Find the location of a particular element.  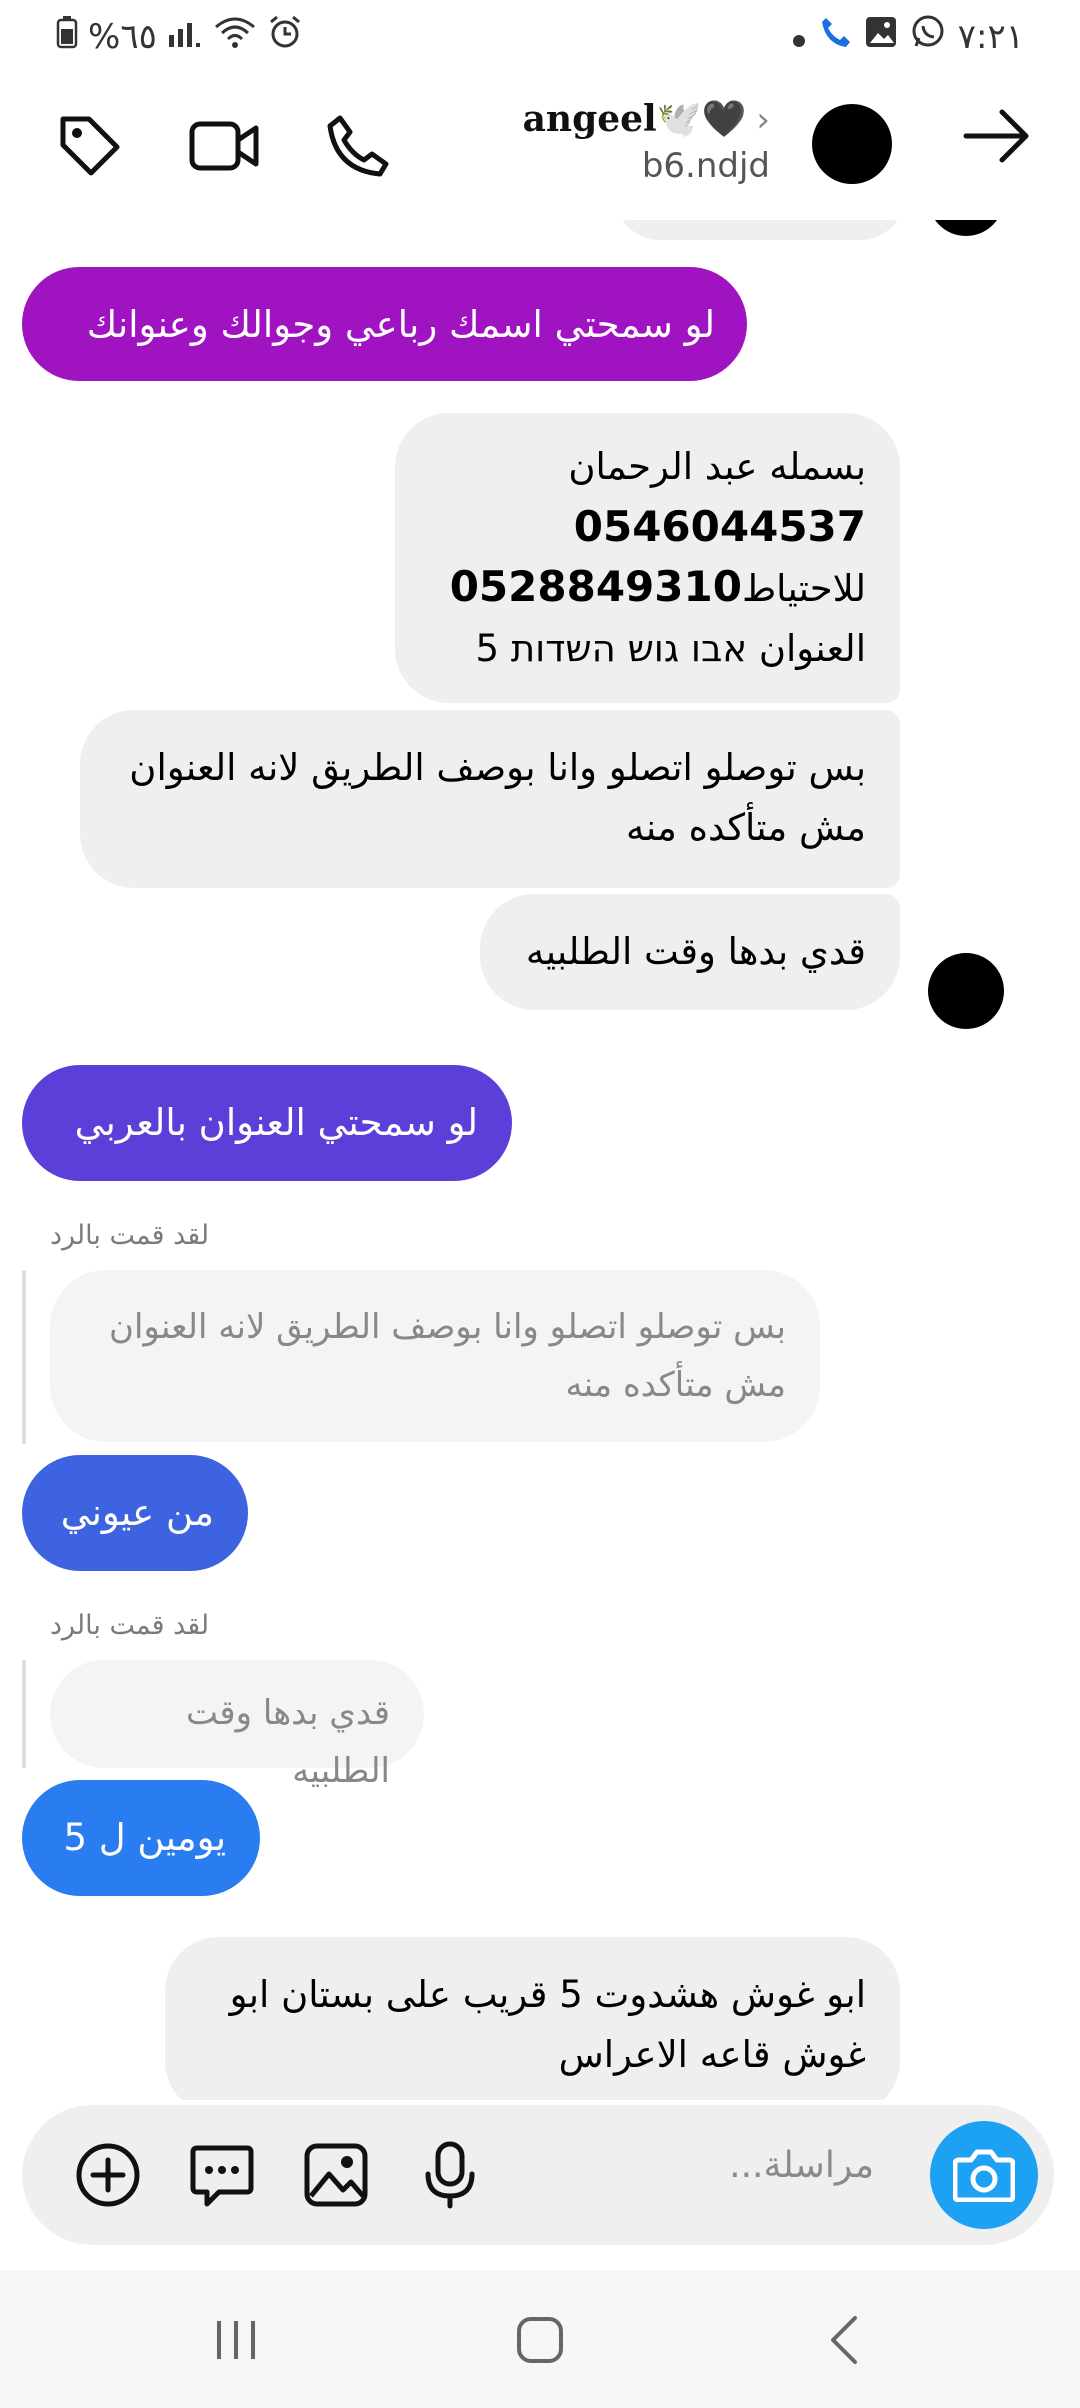

video-call-icon is located at coordinates (224, 146).